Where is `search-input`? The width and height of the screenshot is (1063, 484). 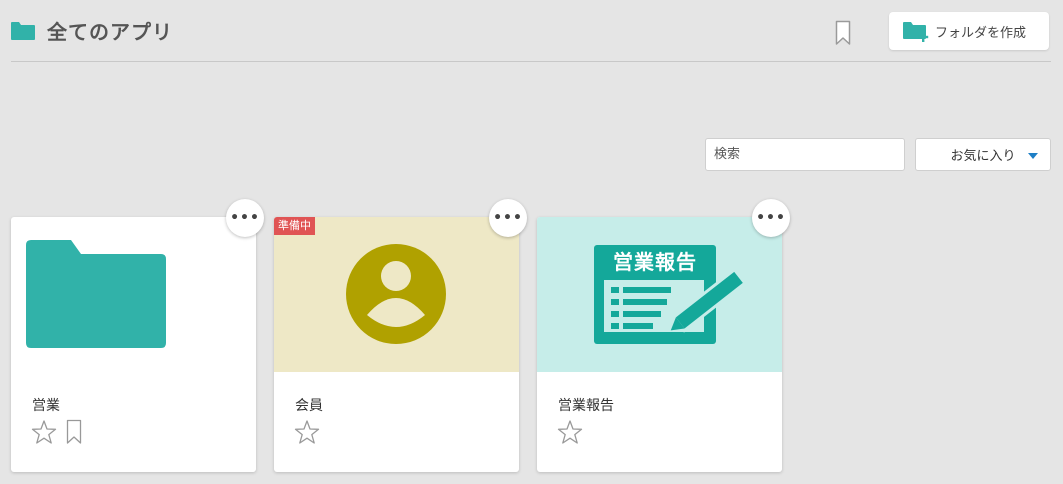
search-input is located at coordinates (805, 154).